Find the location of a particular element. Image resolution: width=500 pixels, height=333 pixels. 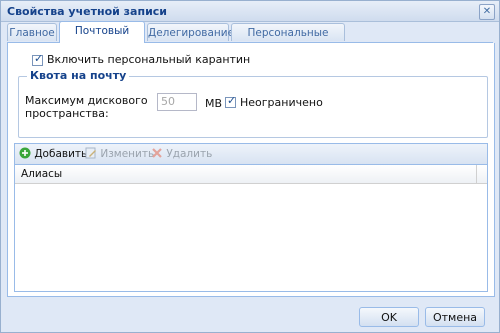

delete-button: Удалить is located at coordinates (181, 154).